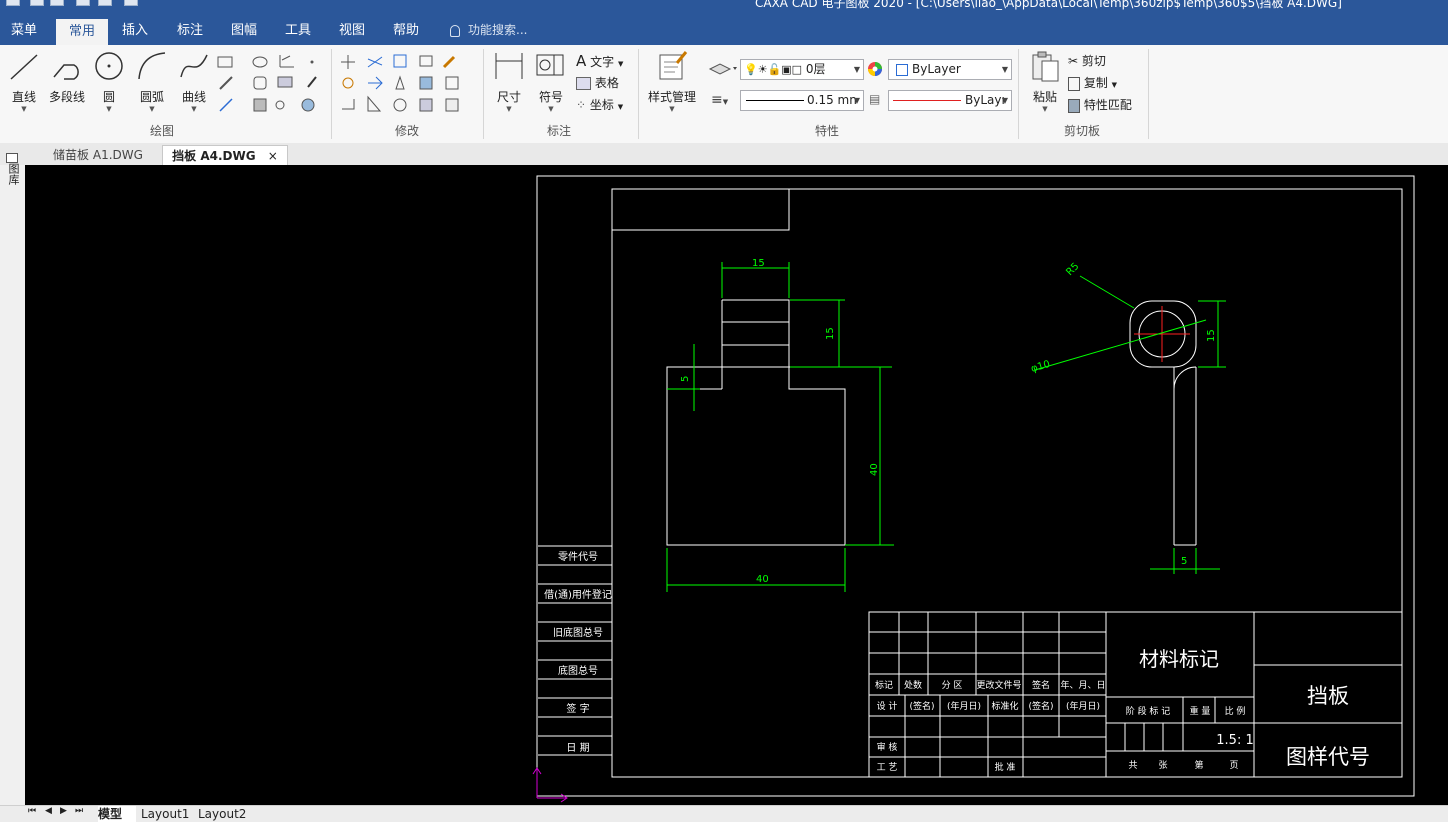  Describe the element at coordinates (950, 100) in the screenshot. I see `linetype-select: ByLayı ▼` at that location.